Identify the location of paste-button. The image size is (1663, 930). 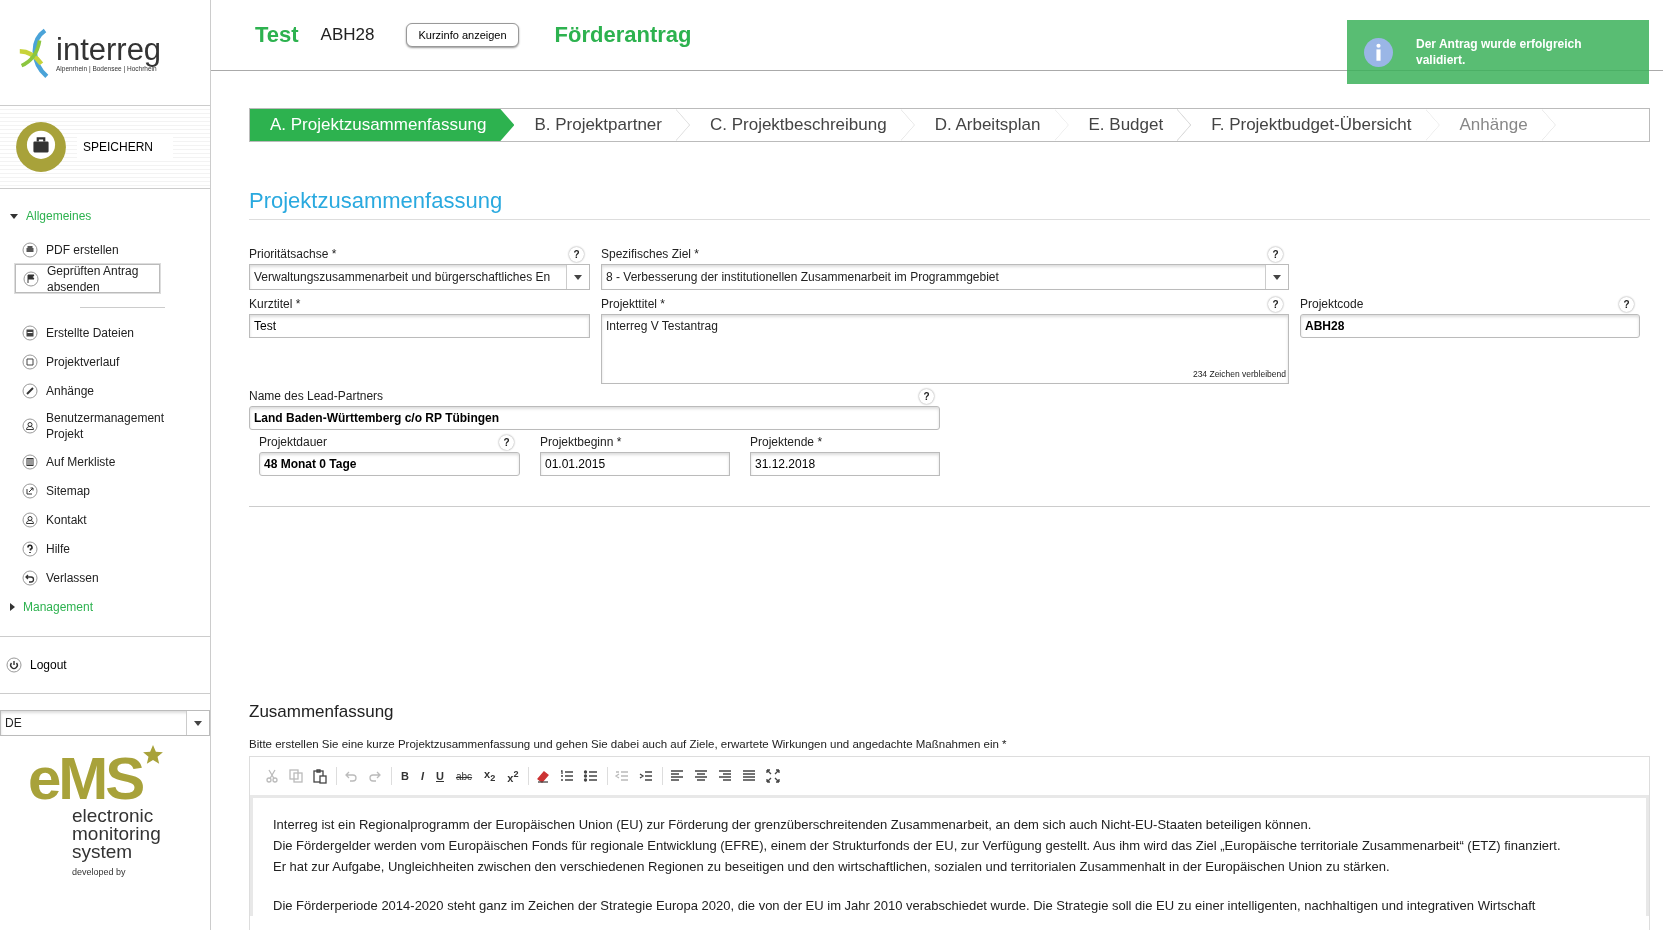
(321, 776).